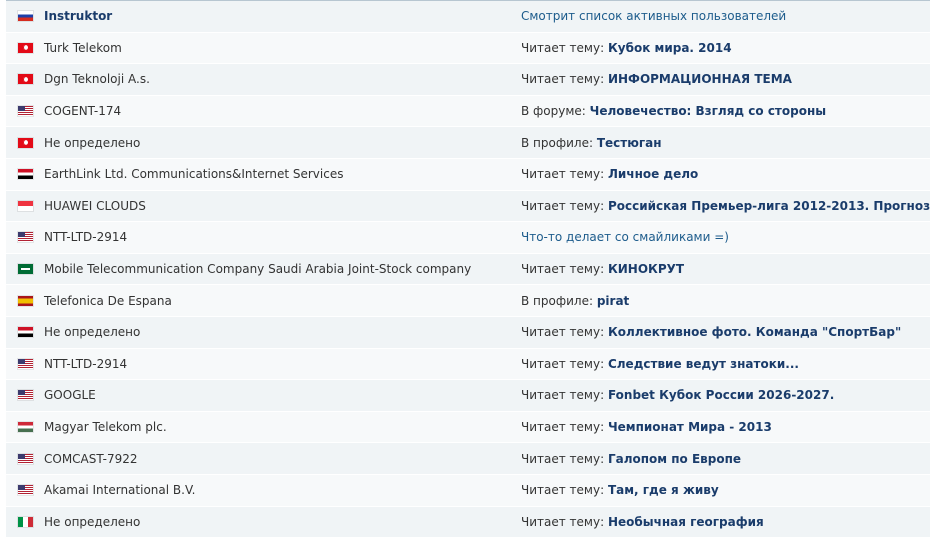 The image size is (930, 538). I want to click on online-user-row: Не определено В профиле: Тестюган, so click(468, 143).